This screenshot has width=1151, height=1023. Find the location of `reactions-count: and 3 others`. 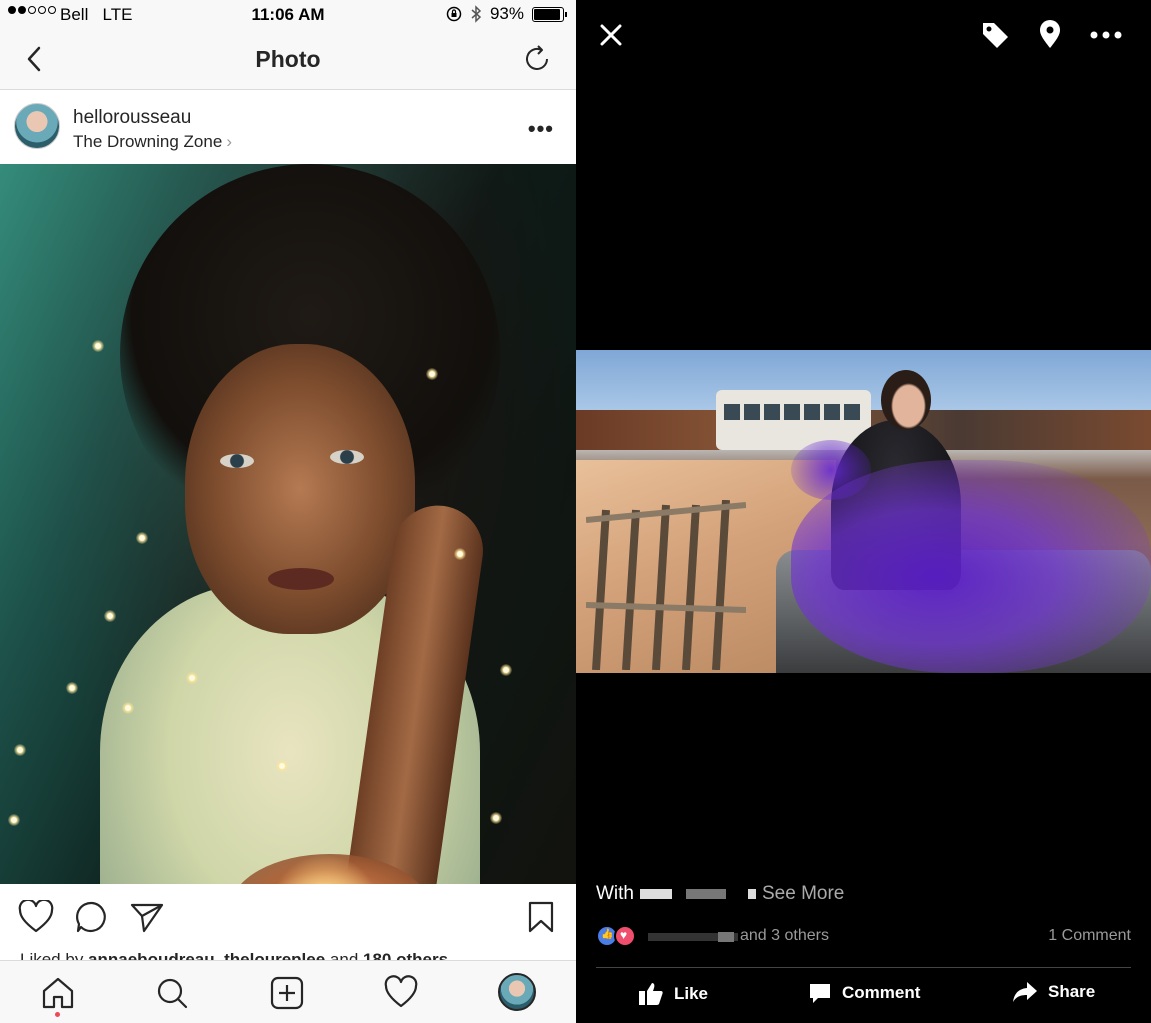

reactions-count: and 3 others is located at coordinates (784, 936).